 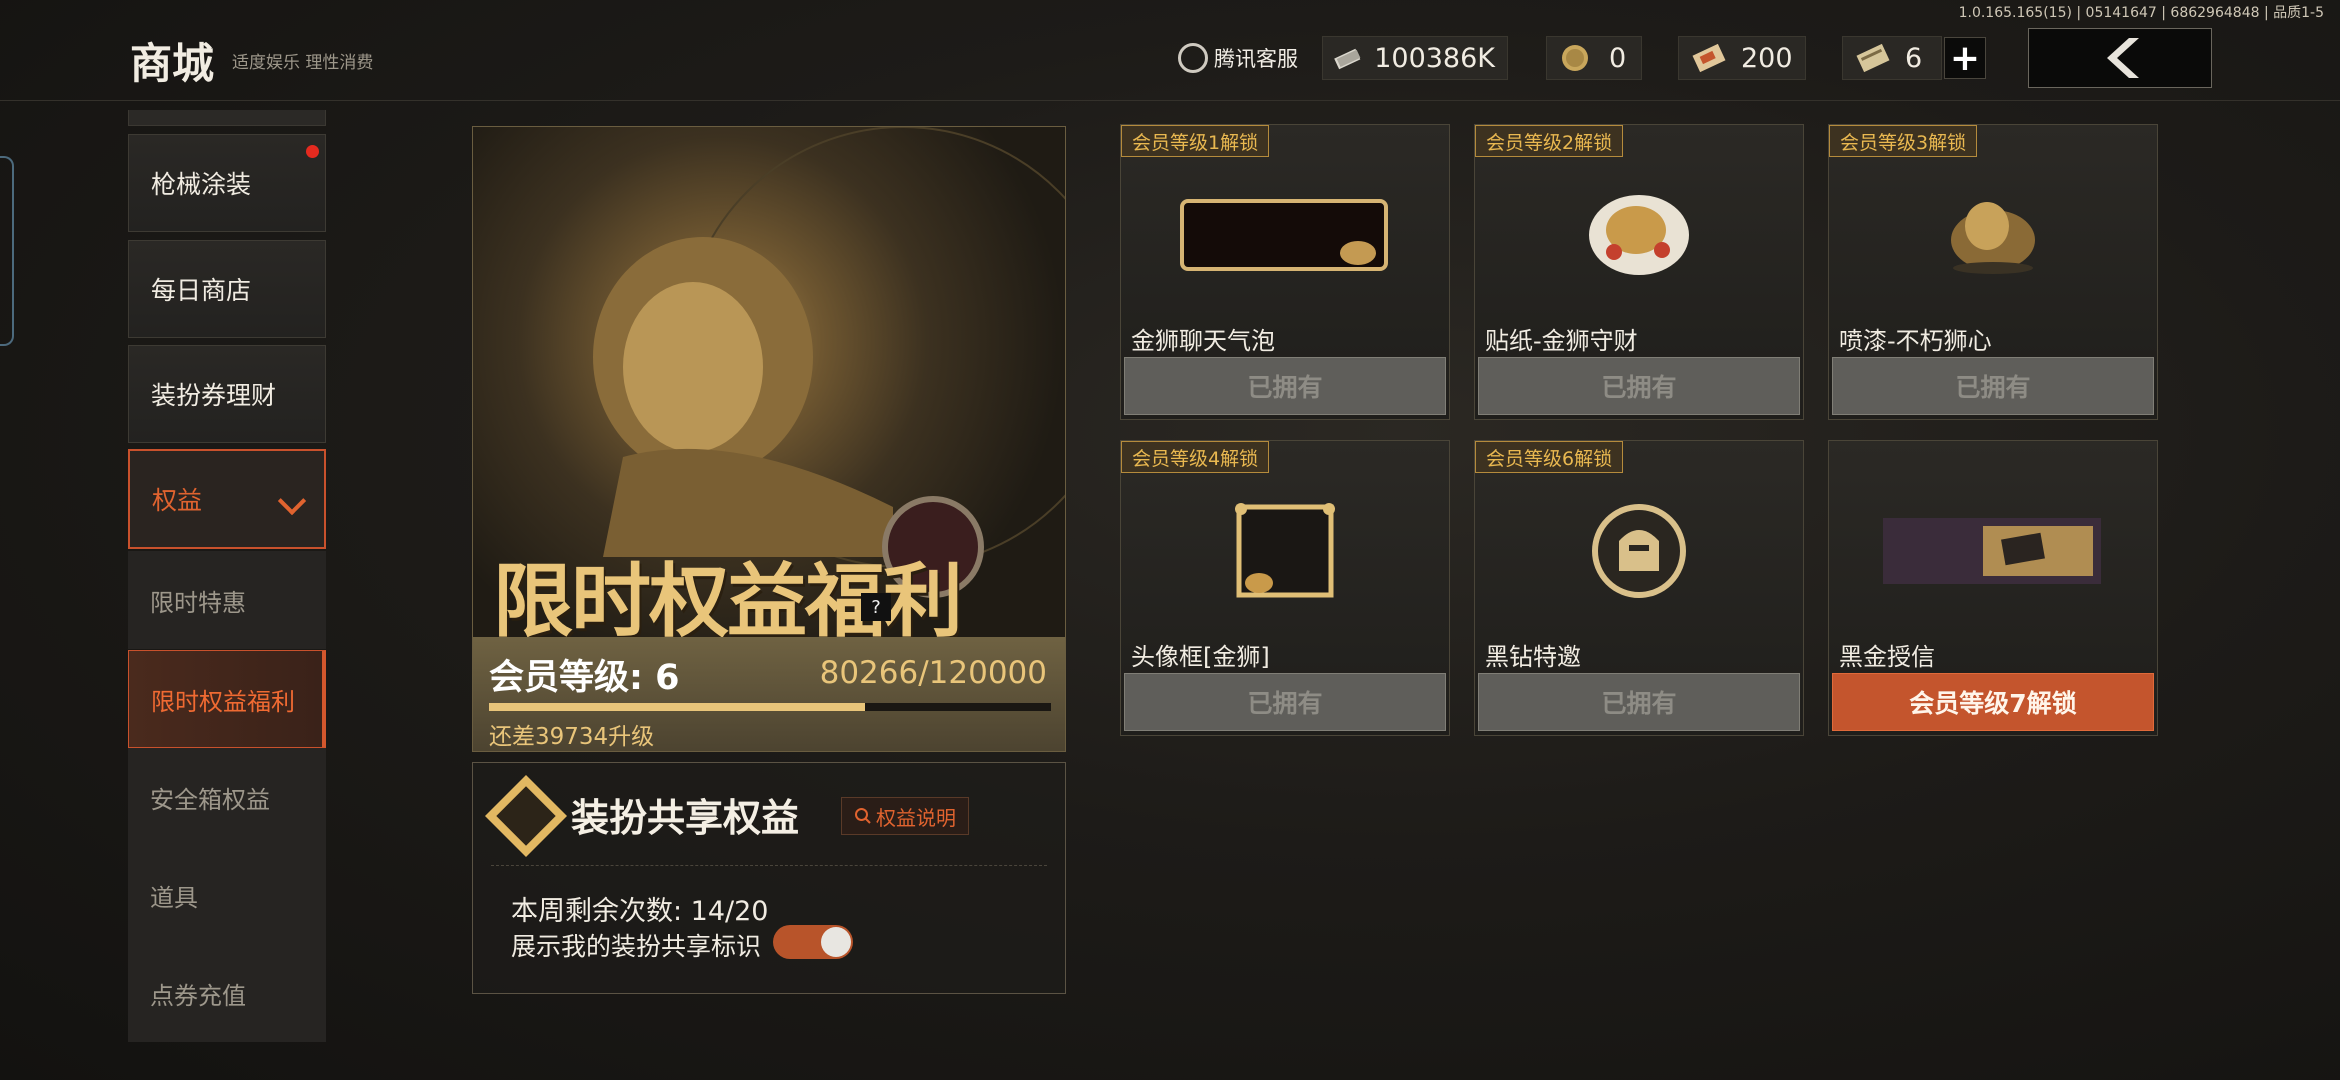 I want to click on currency-cash: 100386K, so click(x=1415, y=58).